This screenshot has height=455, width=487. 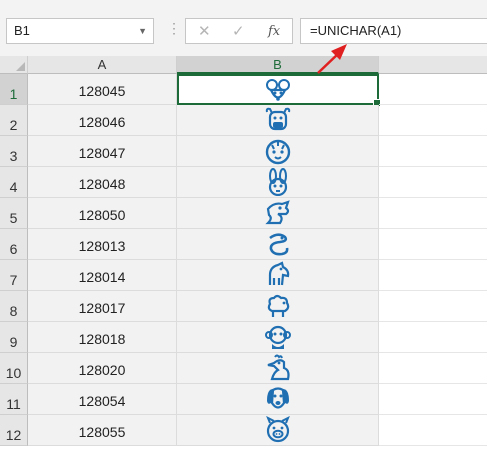 What do you see at coordinates (14, 120) in the screenshot?
I see `row-header: 2` at bounding box center [14, 120].